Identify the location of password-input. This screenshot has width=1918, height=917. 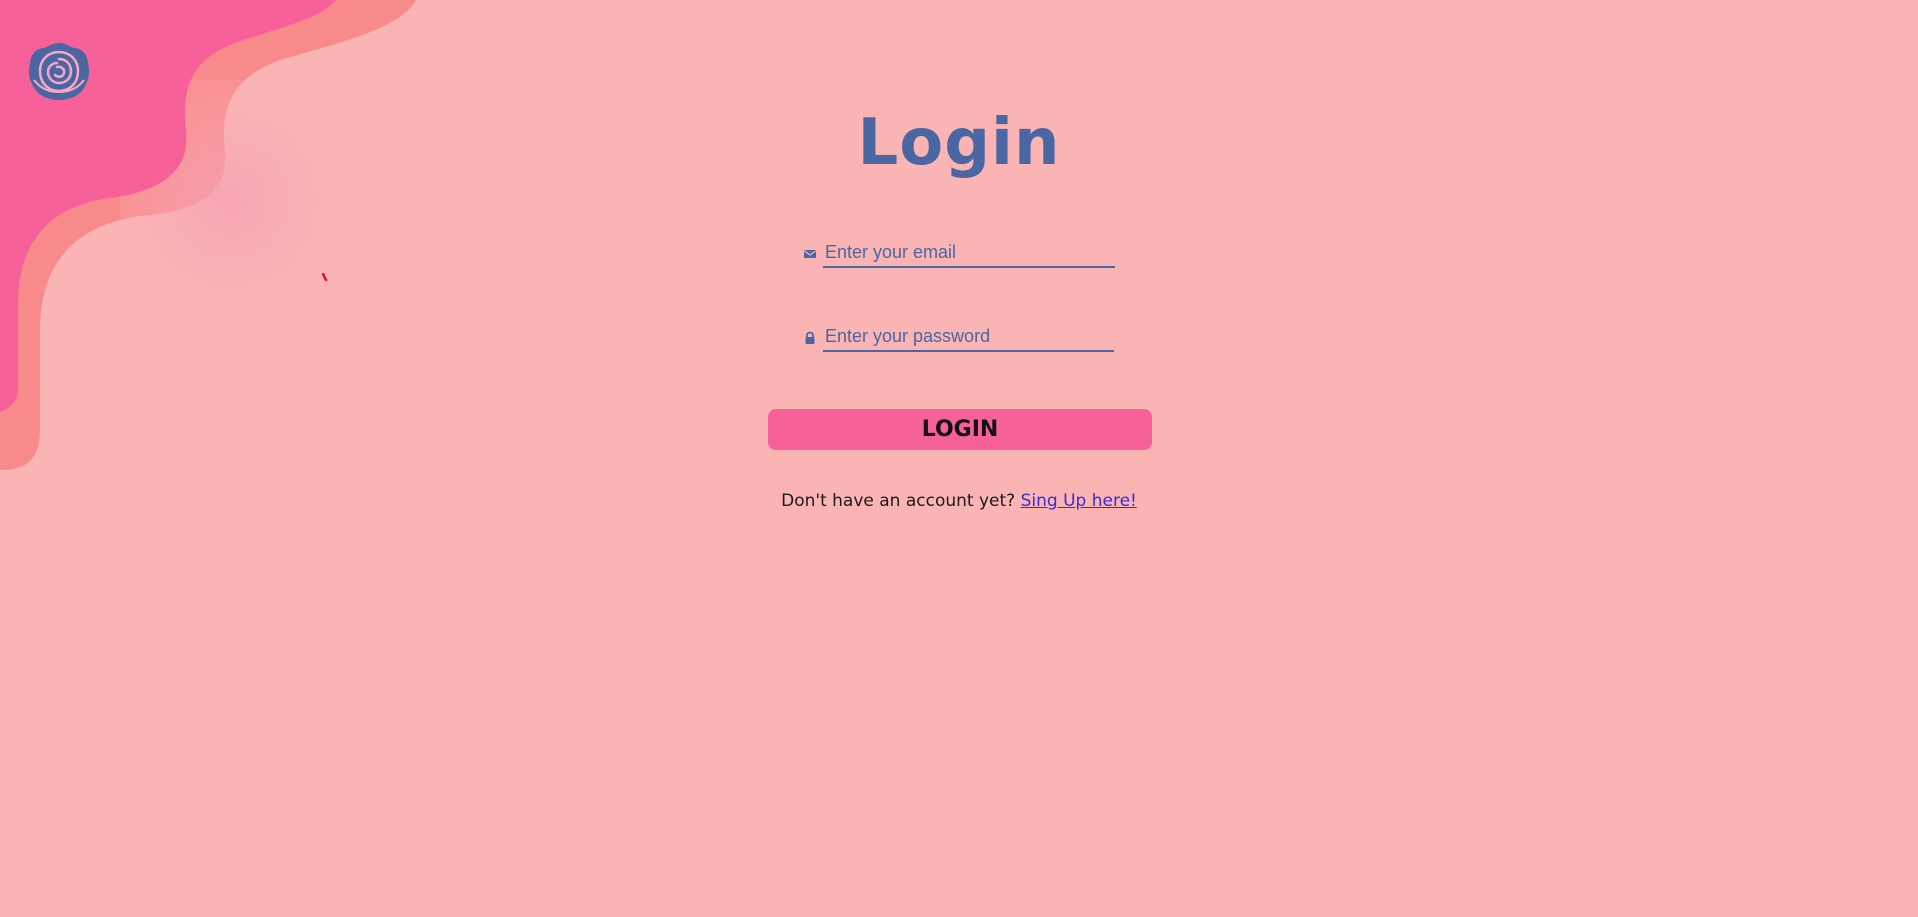
(968, 337).